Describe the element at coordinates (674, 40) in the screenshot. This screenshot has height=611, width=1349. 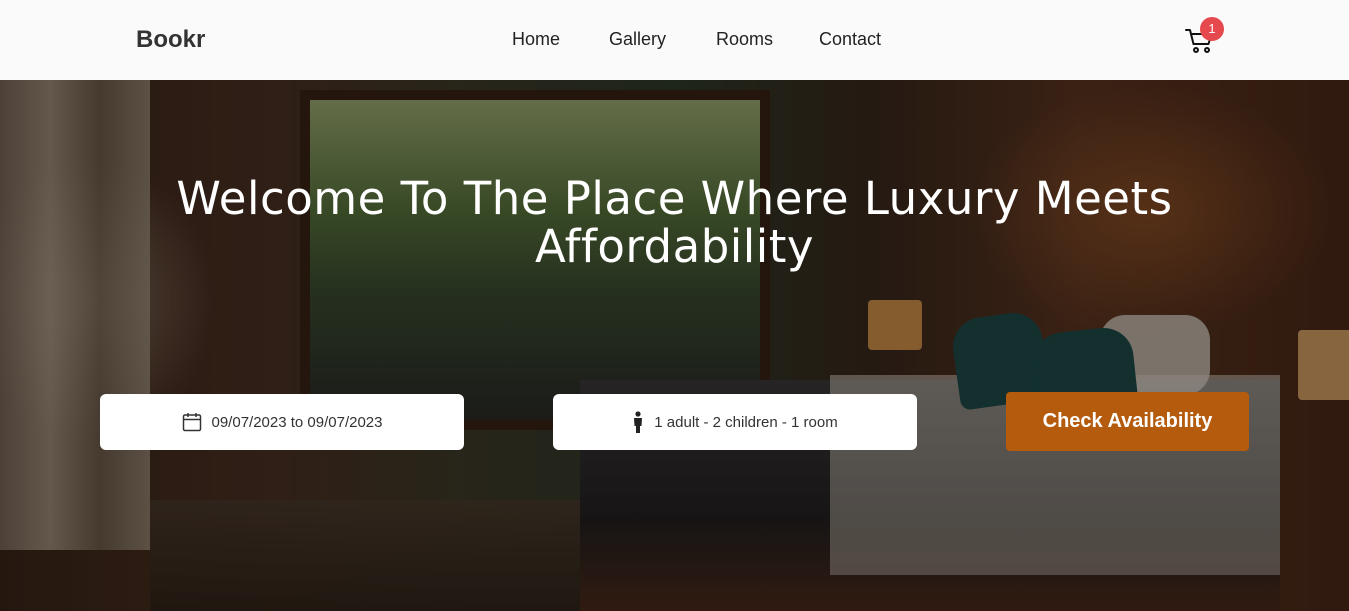
I see `navbar: Bookr Home Gallery Rooms Contact 1` at that location.